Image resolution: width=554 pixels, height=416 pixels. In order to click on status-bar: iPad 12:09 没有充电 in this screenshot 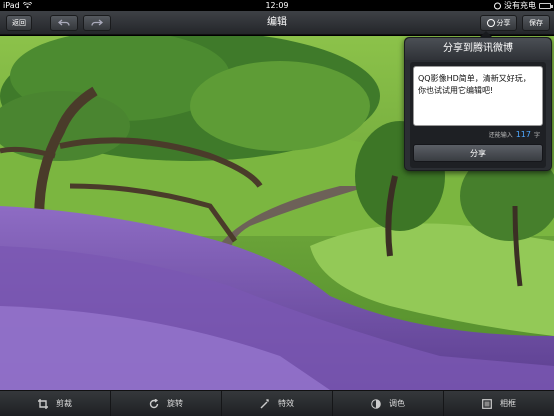, I will do `click(277, 5)`.